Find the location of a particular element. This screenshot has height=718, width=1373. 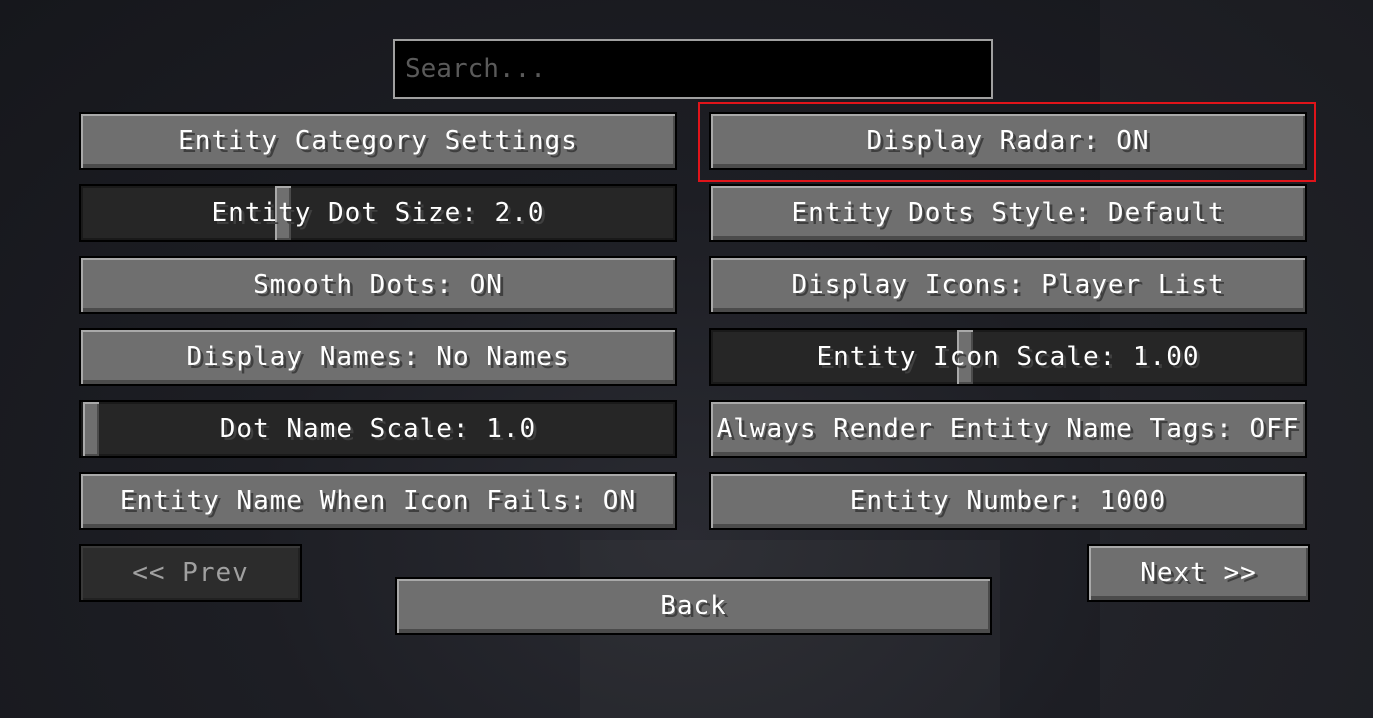

entity-dot-size-slider: Entity Dot Size: 2.0 is located at coordinates (378, 213).